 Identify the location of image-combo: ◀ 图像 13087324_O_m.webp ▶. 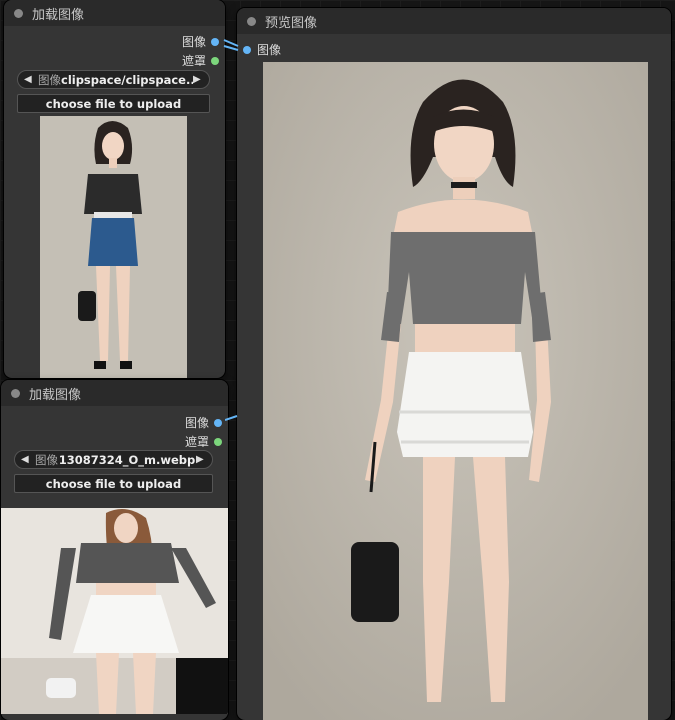
(113, 459).